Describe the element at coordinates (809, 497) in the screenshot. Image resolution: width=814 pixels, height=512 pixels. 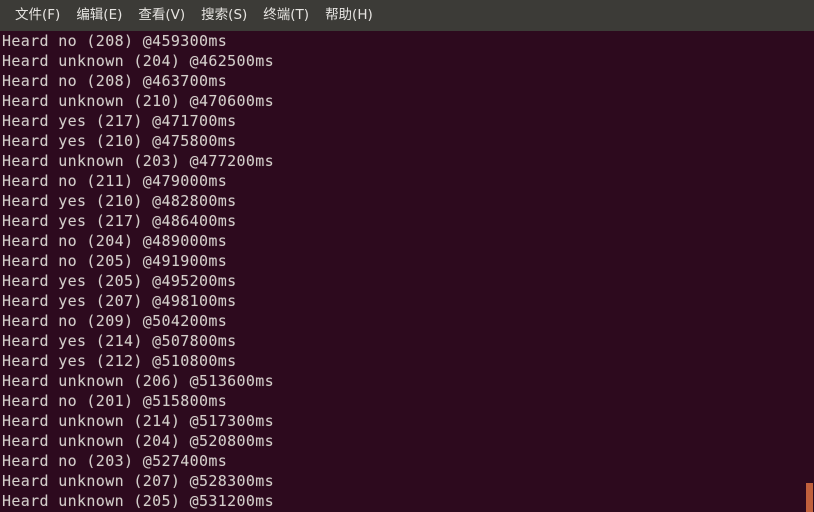
I see `scrollbar-thumb` at that location.